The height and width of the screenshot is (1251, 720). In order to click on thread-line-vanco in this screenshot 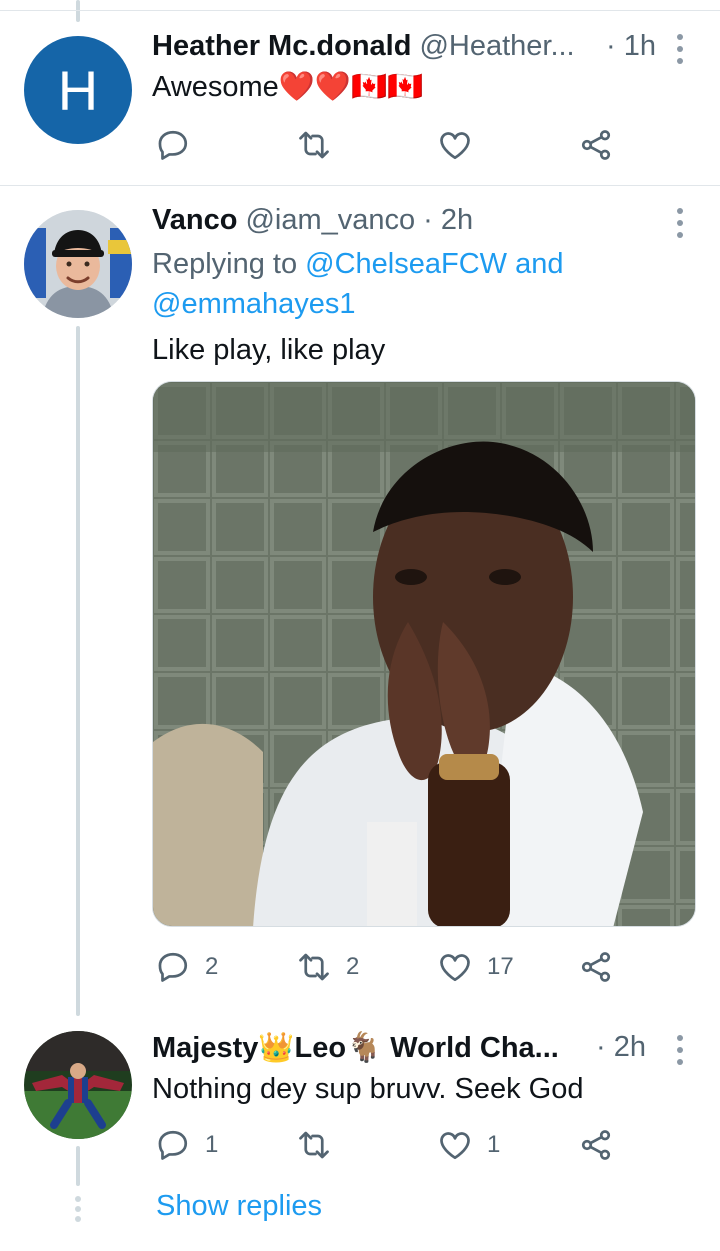, I will do `click(78, 671)`.